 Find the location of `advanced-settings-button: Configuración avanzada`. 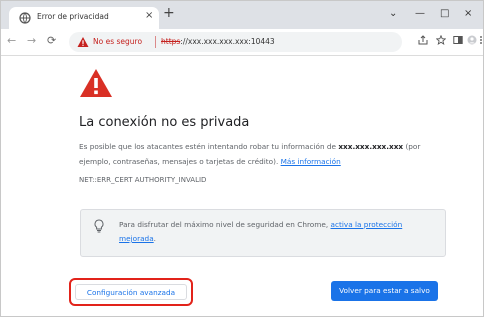

advanced-settings-button: Configuración avanzada is located at coordinates (131, 292).